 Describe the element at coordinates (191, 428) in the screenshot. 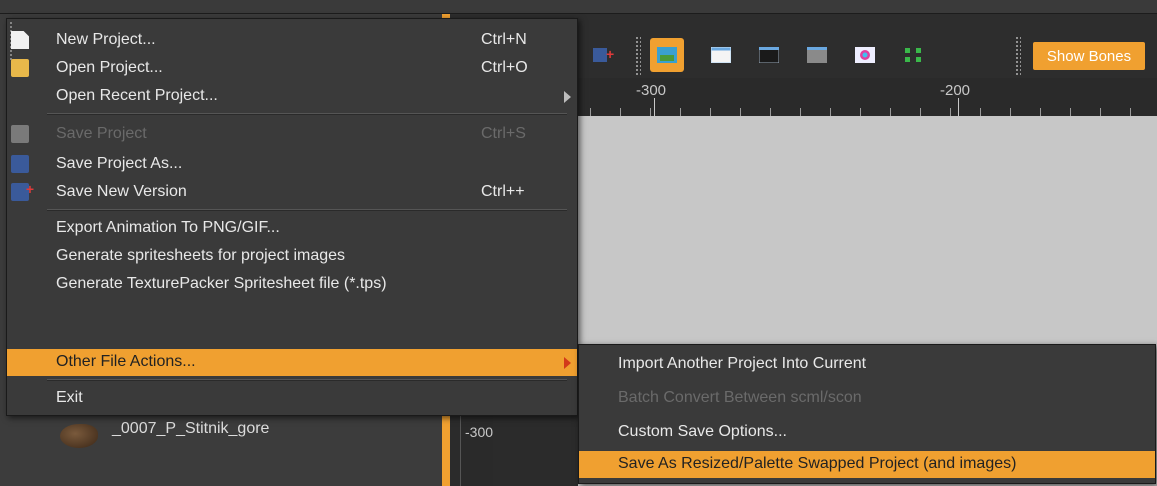

I see `tree-item-label: _0007_P_Stitnik_gore` at that location.